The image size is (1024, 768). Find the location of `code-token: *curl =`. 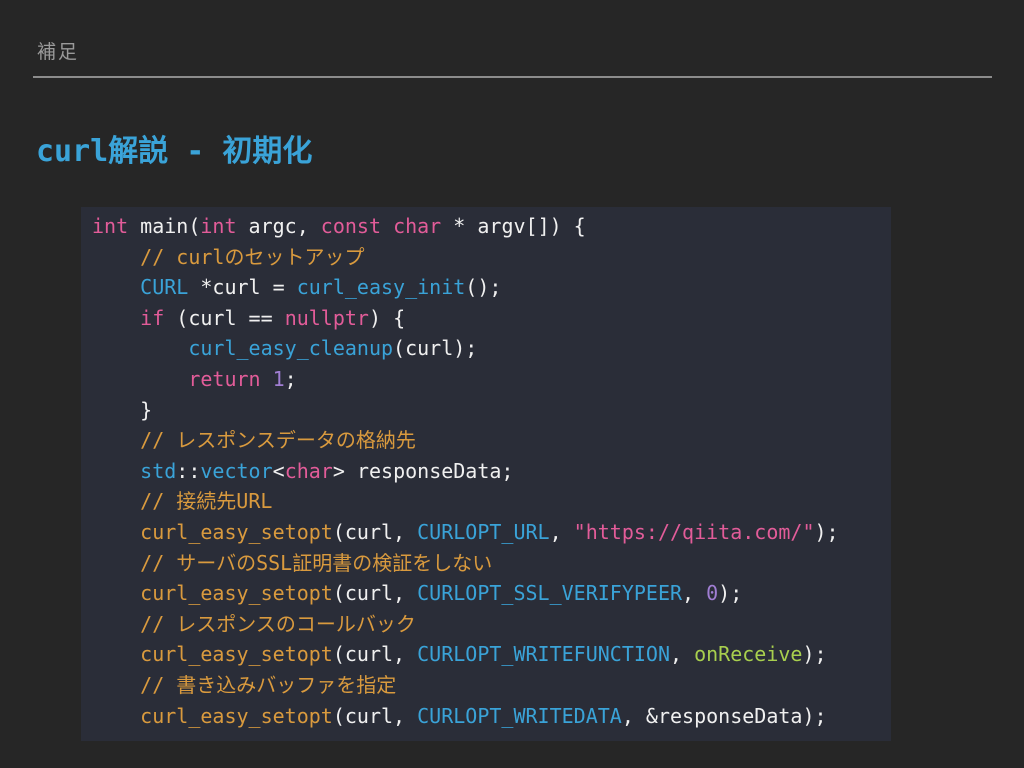

code-token: *curl = is located at coordinates (242, 287).